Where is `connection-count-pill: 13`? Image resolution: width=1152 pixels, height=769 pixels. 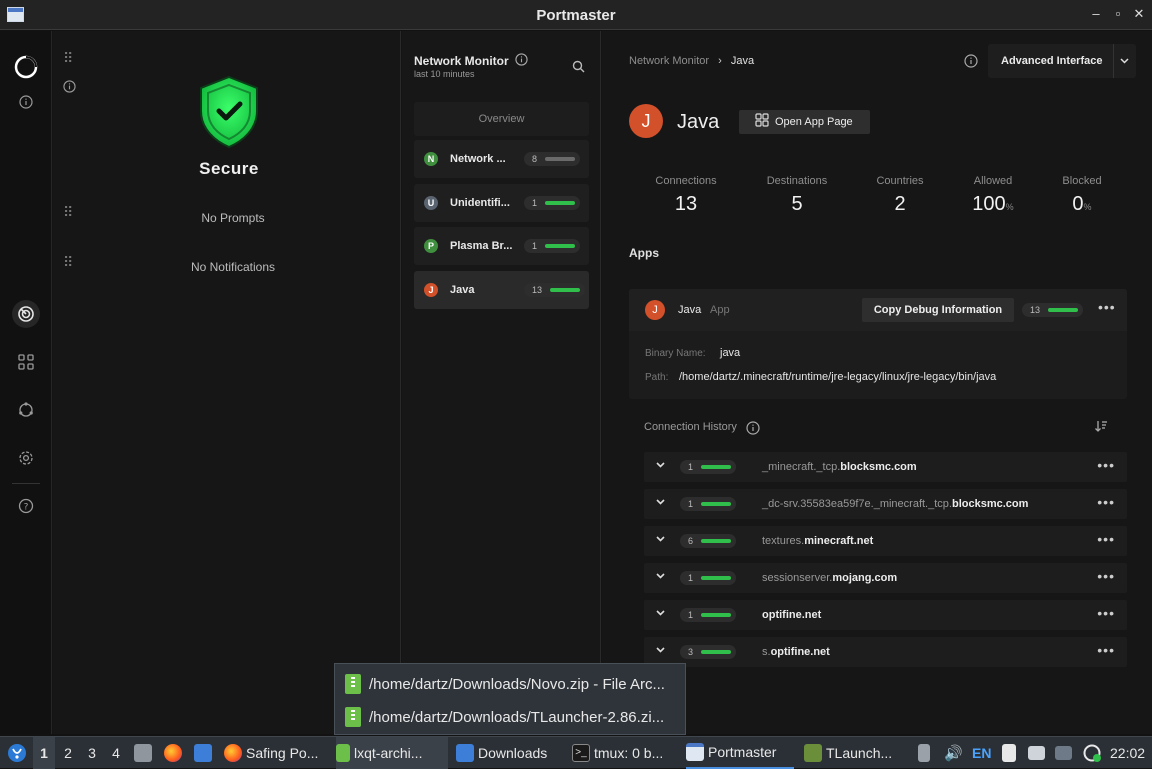 connection-count-pill: 13 is located at coordinates (555, 290).